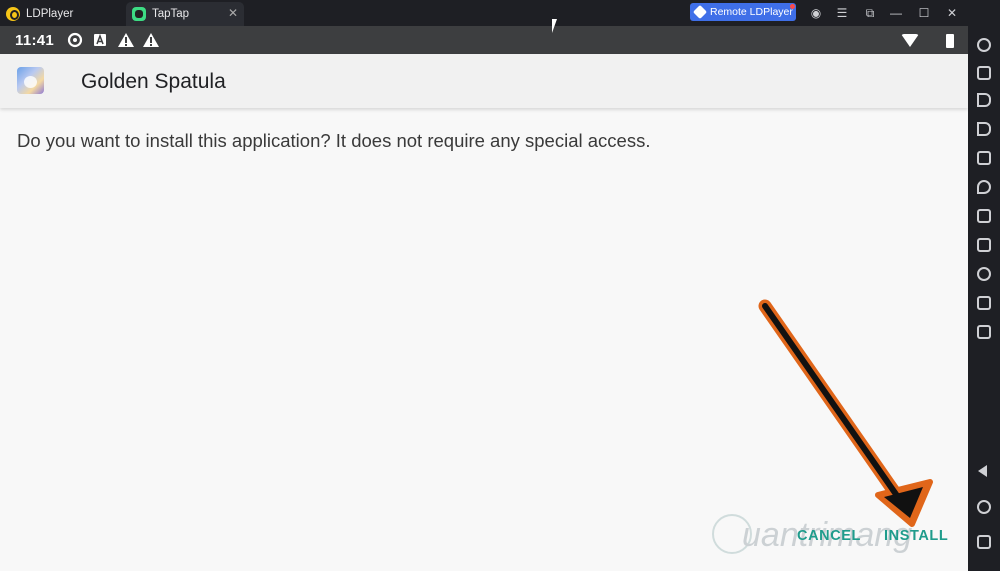 This screenshot has height=571, width=1000. What do you see at coordinates (484, 40) in the screenshot?
I see `android-status-bar: 11:41` at bounding box center [484, 40].